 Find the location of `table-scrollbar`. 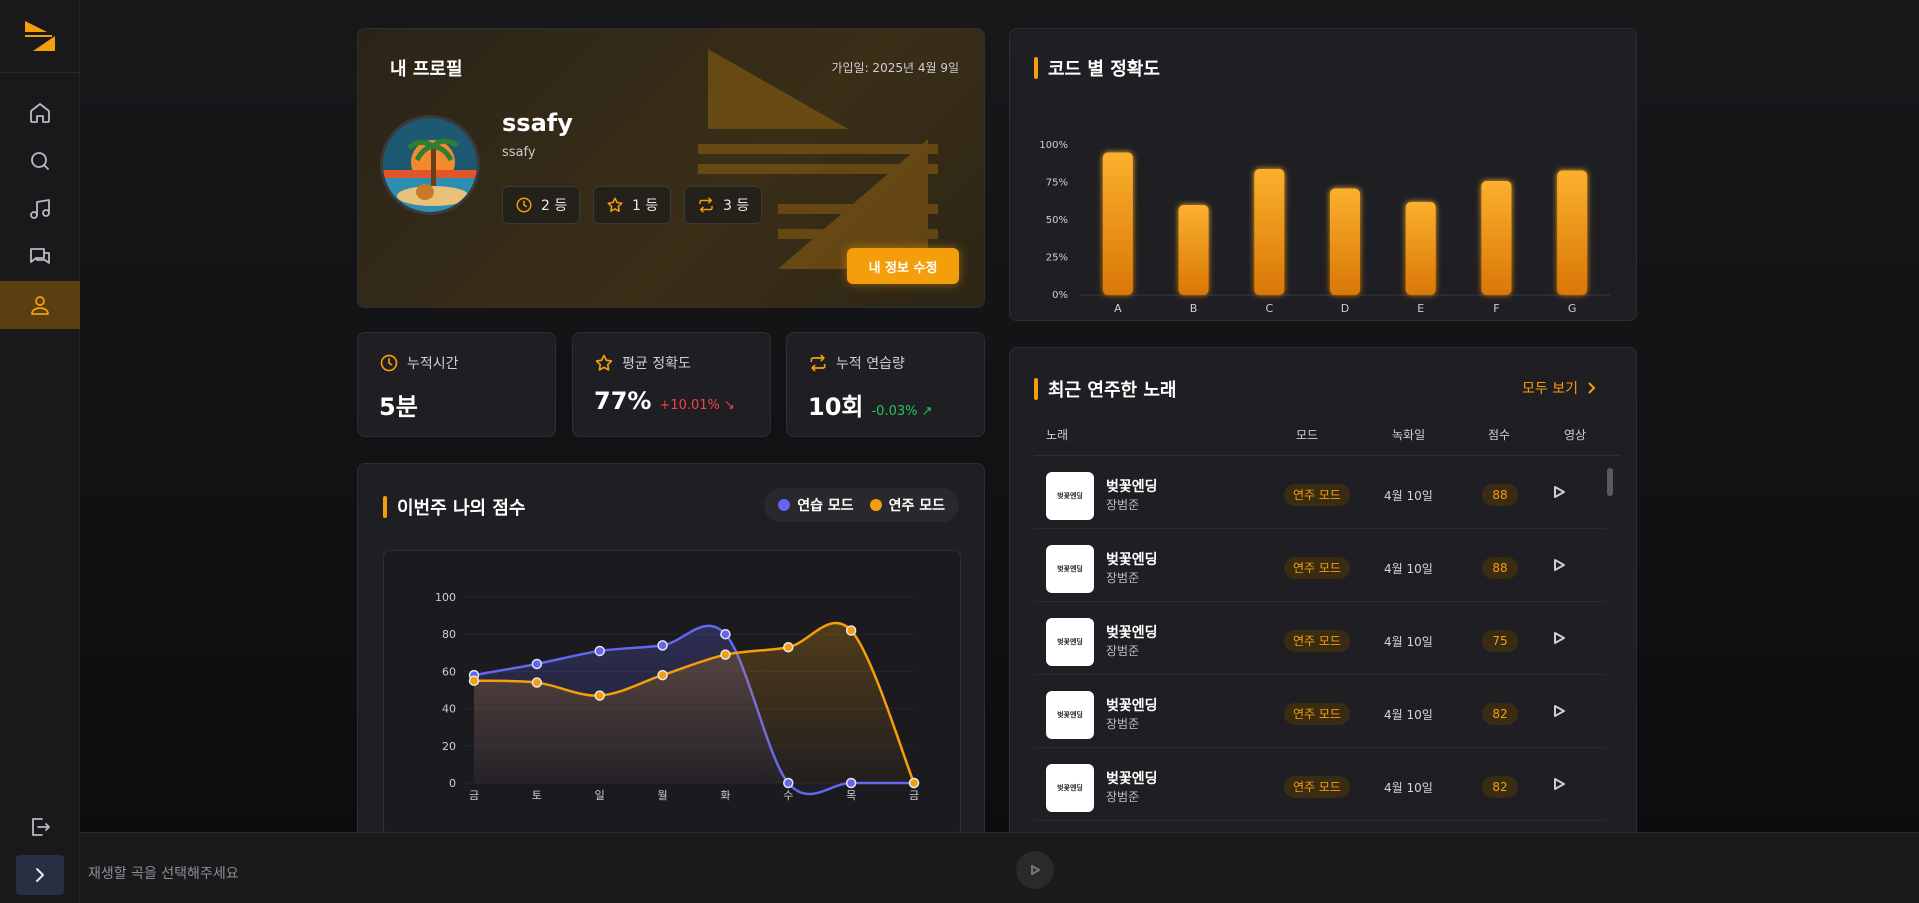

table-scrollbar is located at coordinates (1610, 482).